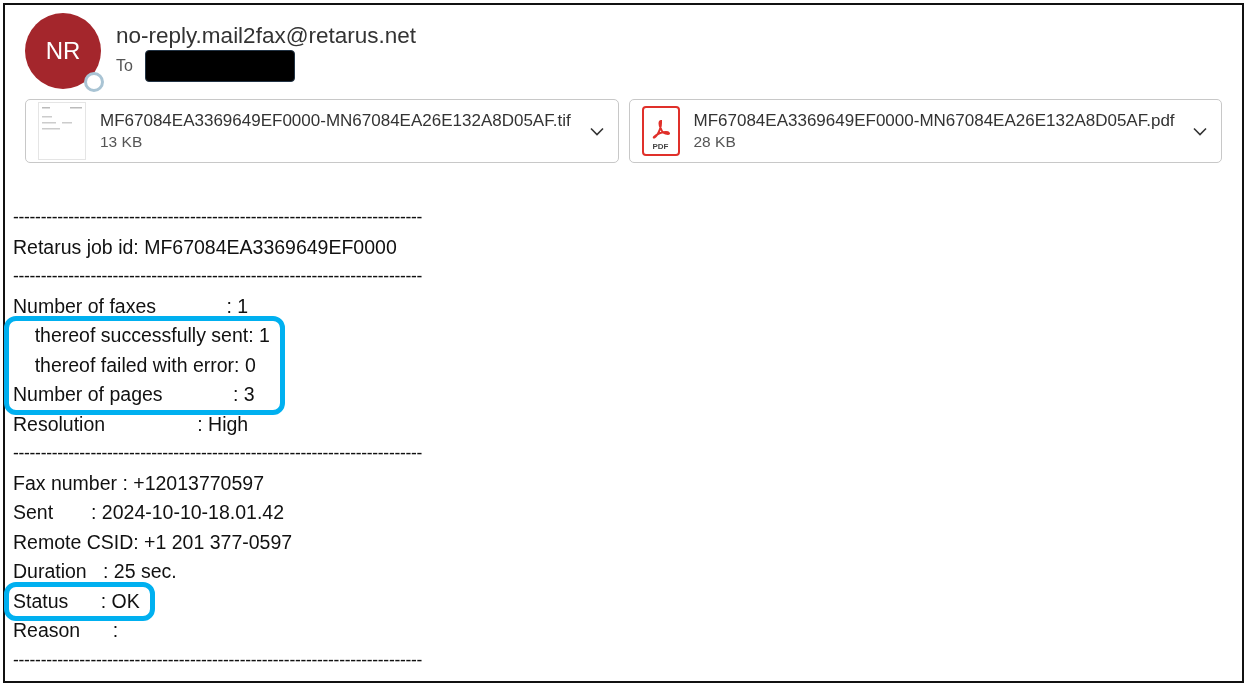 The image size is (1247, 686). What do you see at coordinates (63, 51) in the screenshot?
I see `avatar-initials: NR` at bounding box center [63, 51].